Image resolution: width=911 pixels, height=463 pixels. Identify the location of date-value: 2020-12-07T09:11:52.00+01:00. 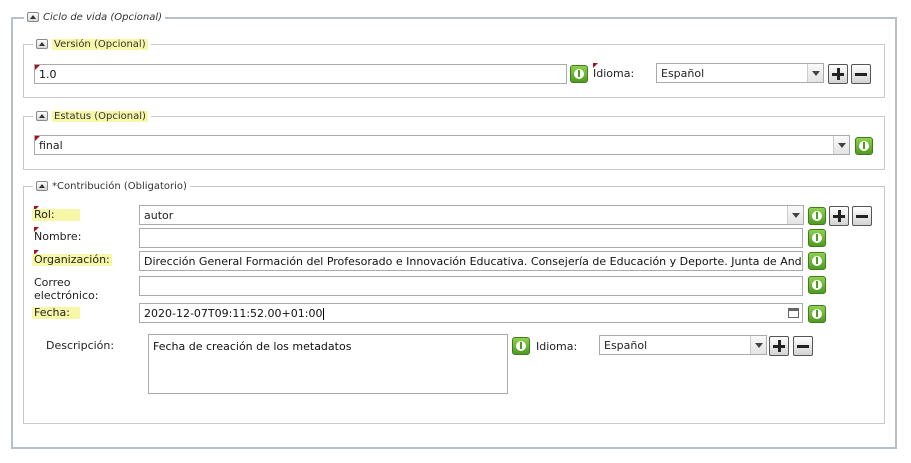
(233, 313).